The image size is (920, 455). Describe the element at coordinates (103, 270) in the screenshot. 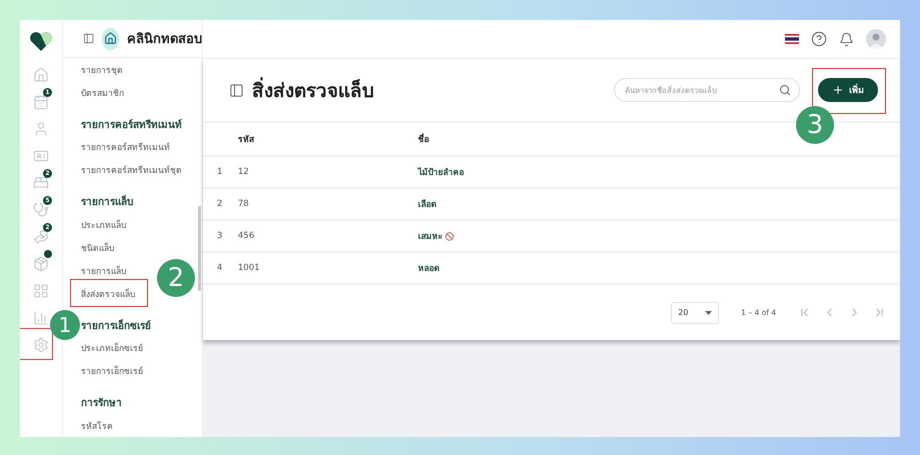

I see `sidebar-item: รายการแล็บ` at that location.